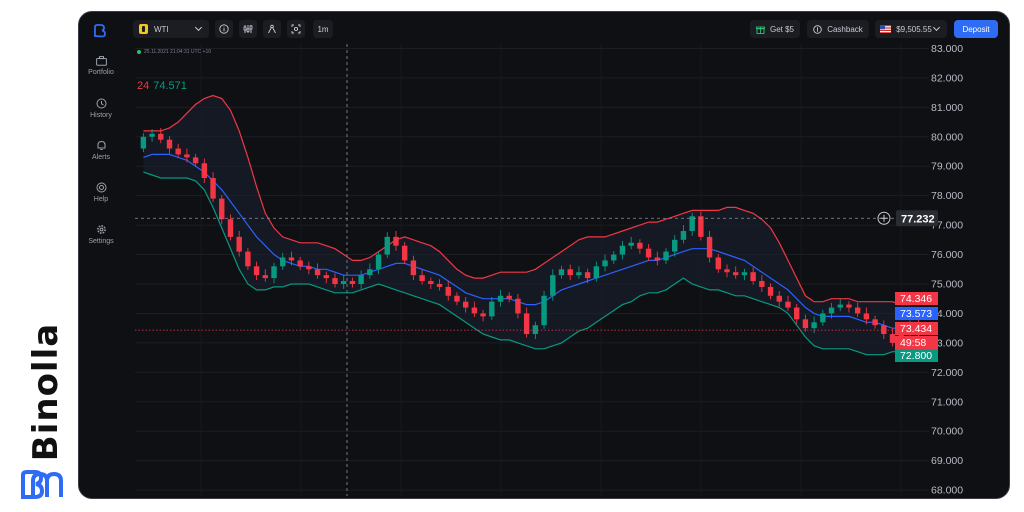  Describe the element at coordinates (947, 490) in the screenshot. I see `y-tick-label: 68.000` at that location.